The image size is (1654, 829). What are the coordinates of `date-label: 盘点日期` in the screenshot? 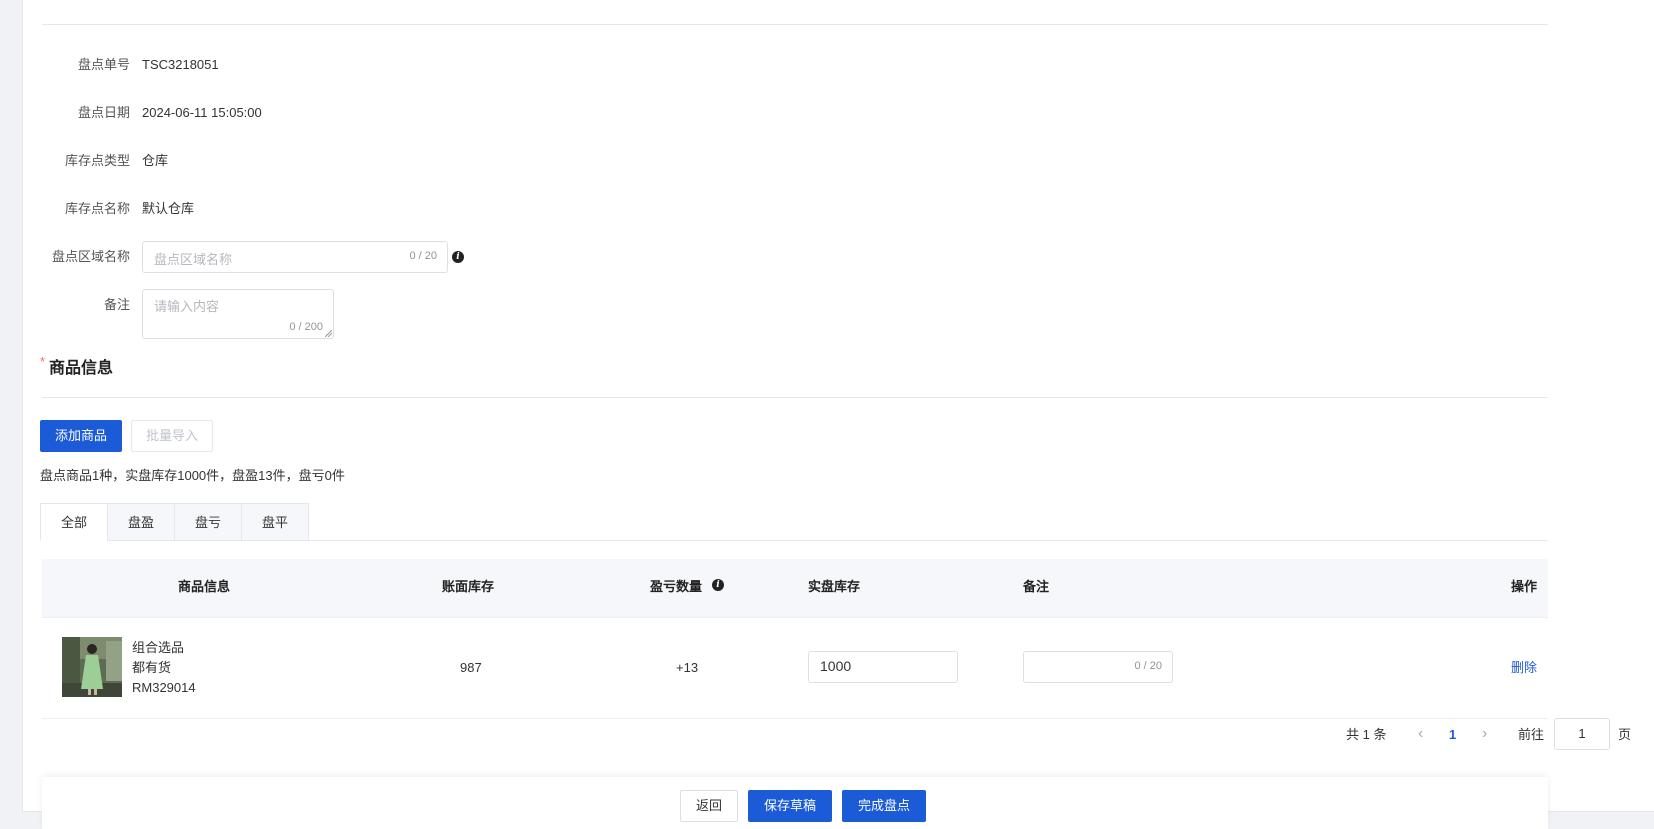 It's located at (103, 112).